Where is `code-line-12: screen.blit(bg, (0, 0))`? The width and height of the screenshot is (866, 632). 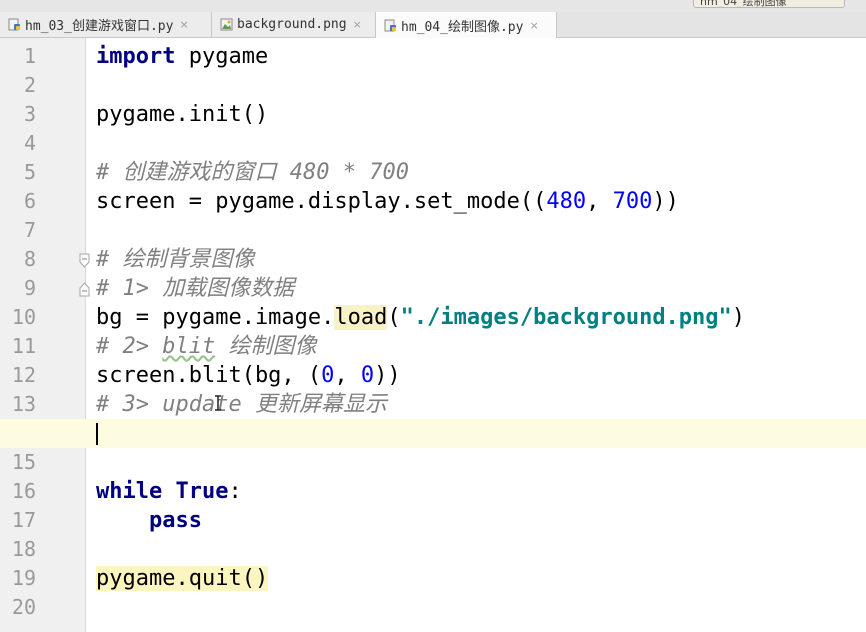
code-line-12: screen.blit(bg, (0, 0)) is located at coordinates (248, 375).